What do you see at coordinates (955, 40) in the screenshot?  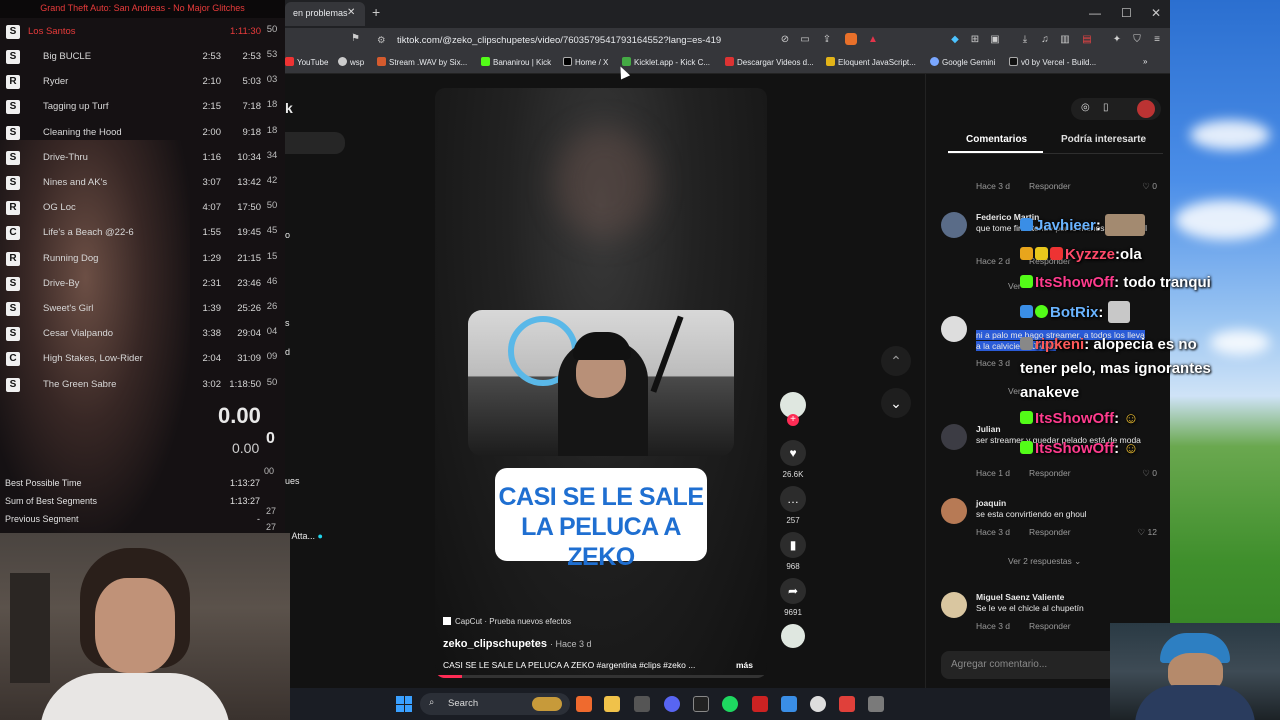 I see `extension-icon: ◆` at bounding box center [955, 40].